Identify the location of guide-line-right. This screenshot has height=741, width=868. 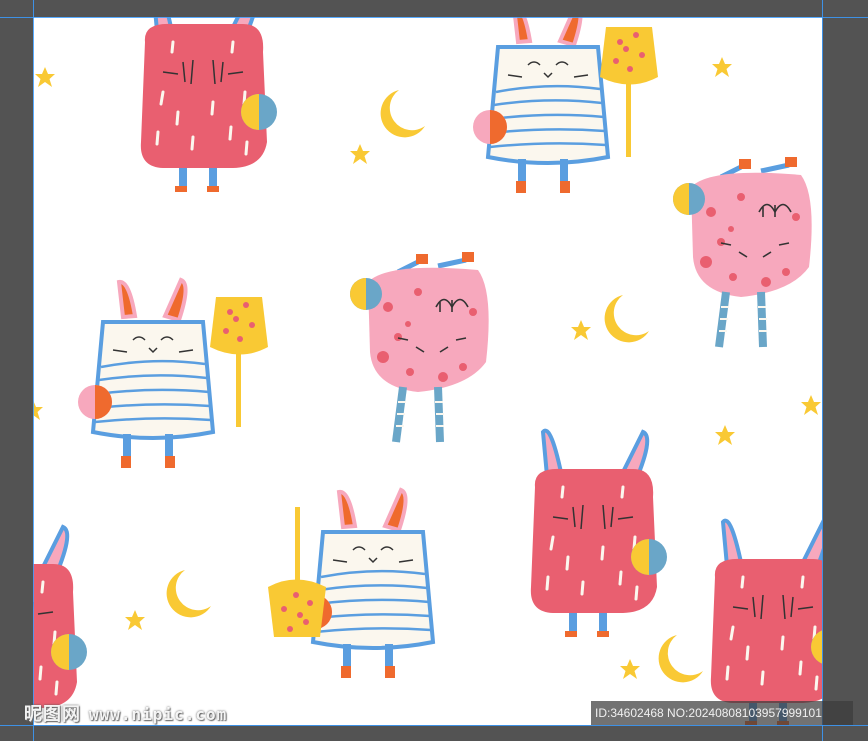
(822, 370).